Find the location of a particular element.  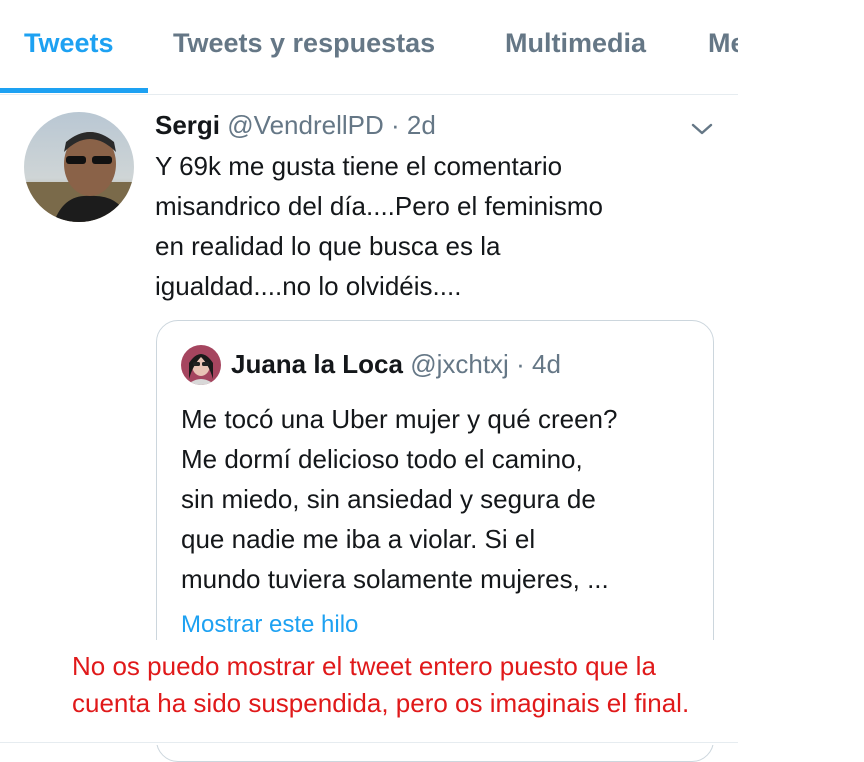

quoted-header: Juana la Loca @jxchtxj · 4d is located at coordinates (396, 364).